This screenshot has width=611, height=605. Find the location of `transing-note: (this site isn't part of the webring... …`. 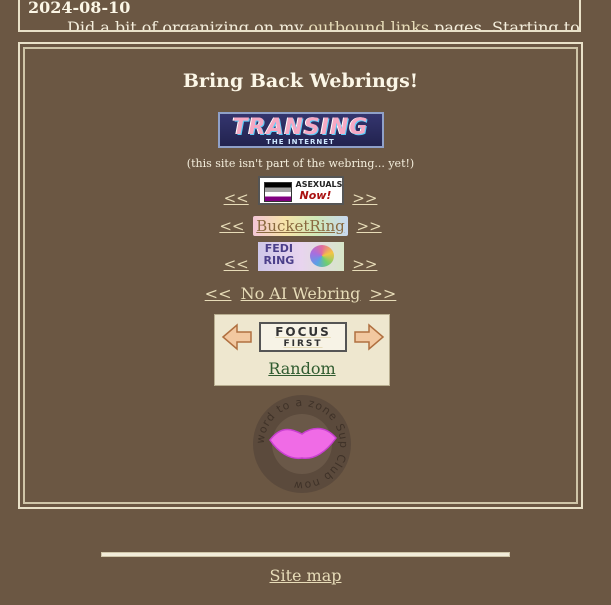

transing-note: (this site isn't part of the webring... … is located at coordinates (300, 163).